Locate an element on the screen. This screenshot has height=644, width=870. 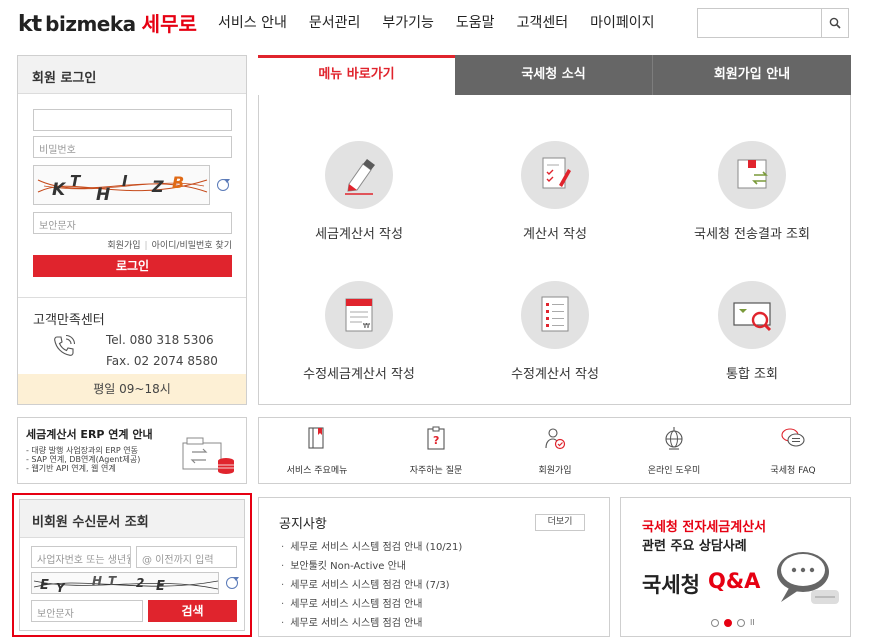
tile-label: 국세청 전송결과 조회 is located at coordinates (752, 234).